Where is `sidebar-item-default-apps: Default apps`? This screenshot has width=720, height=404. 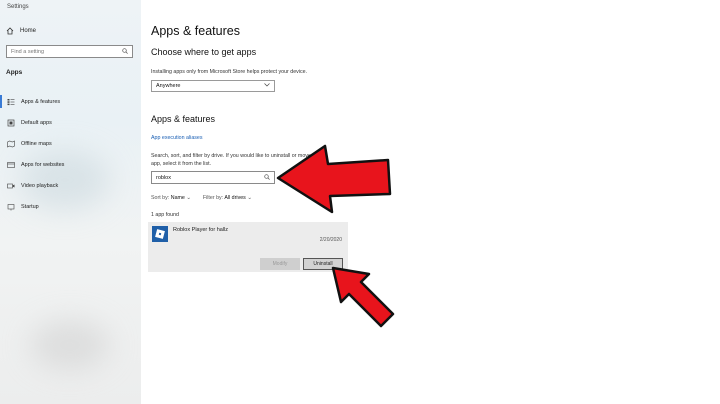
sidebar-item-default-apps: Default apps is located at coordinates (70, 122).